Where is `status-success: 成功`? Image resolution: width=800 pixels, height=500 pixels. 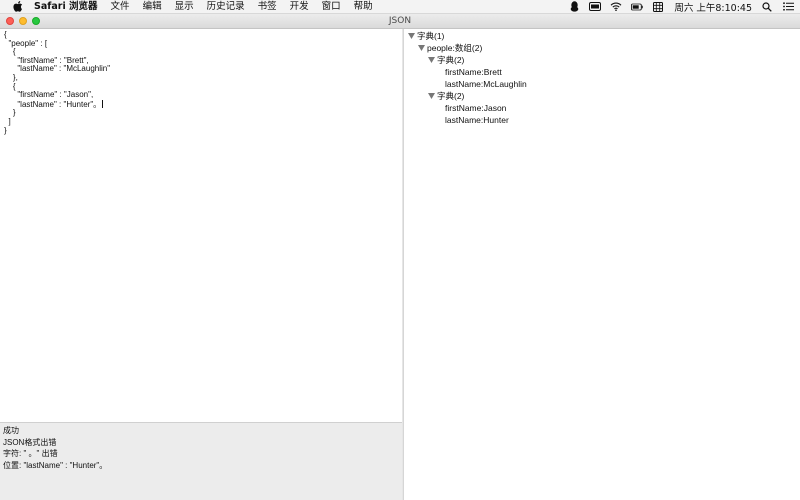 status-success: 成功 is located at coordinates (11, 430).